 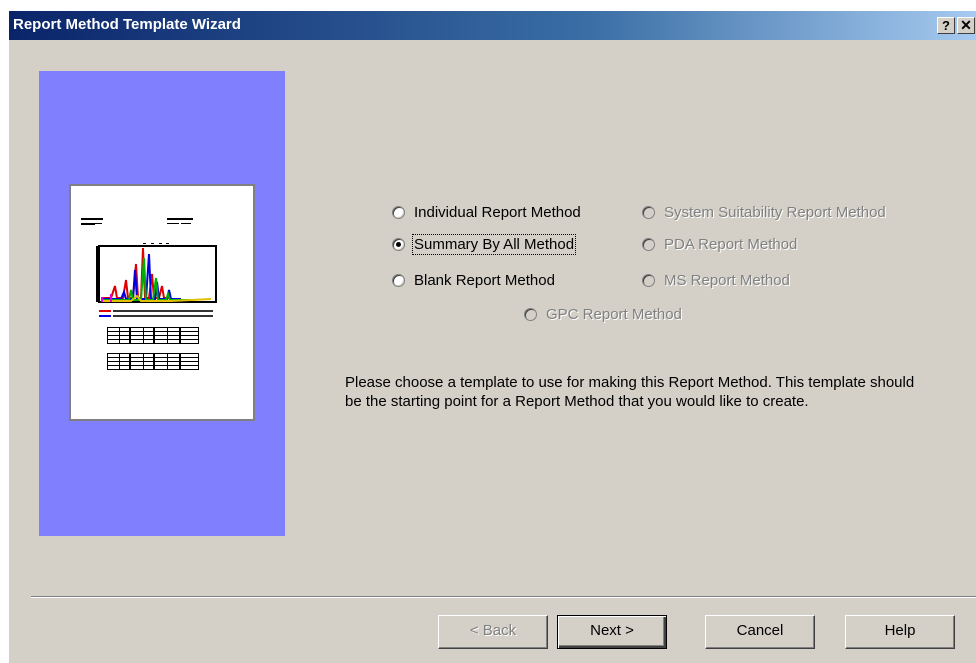 I want to click on title-bar: Report Method Template Wizard ? ✕, so click(x=492, y=25).